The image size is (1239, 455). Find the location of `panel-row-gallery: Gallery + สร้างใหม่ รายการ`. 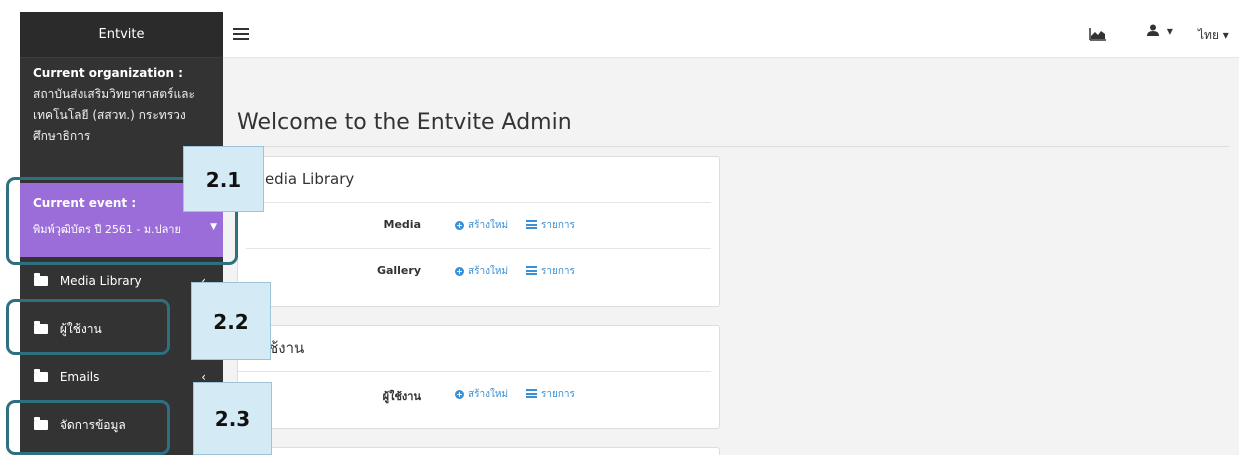

panel-row-gallery: Gallery + สร้างใหม่ รายการ is located at coordinates (478, 272).